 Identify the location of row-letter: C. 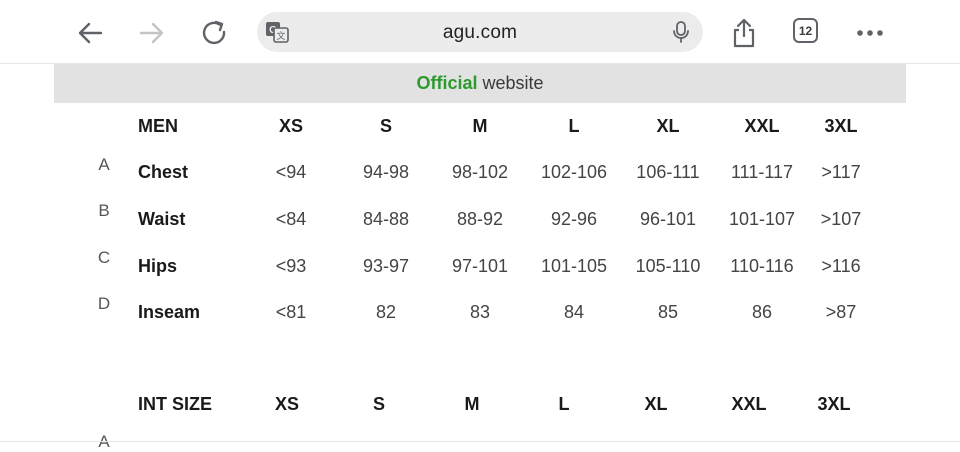
(104, 257).